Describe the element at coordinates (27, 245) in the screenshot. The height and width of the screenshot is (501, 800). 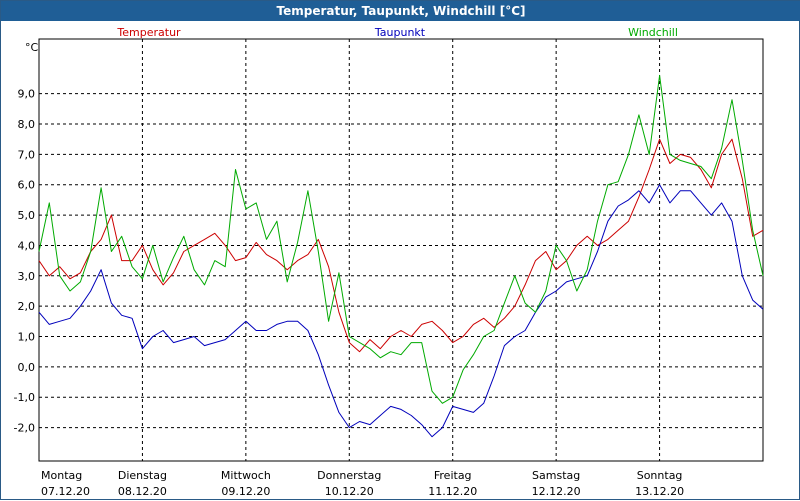
I see `y-tick-label: 4,0` at that location.